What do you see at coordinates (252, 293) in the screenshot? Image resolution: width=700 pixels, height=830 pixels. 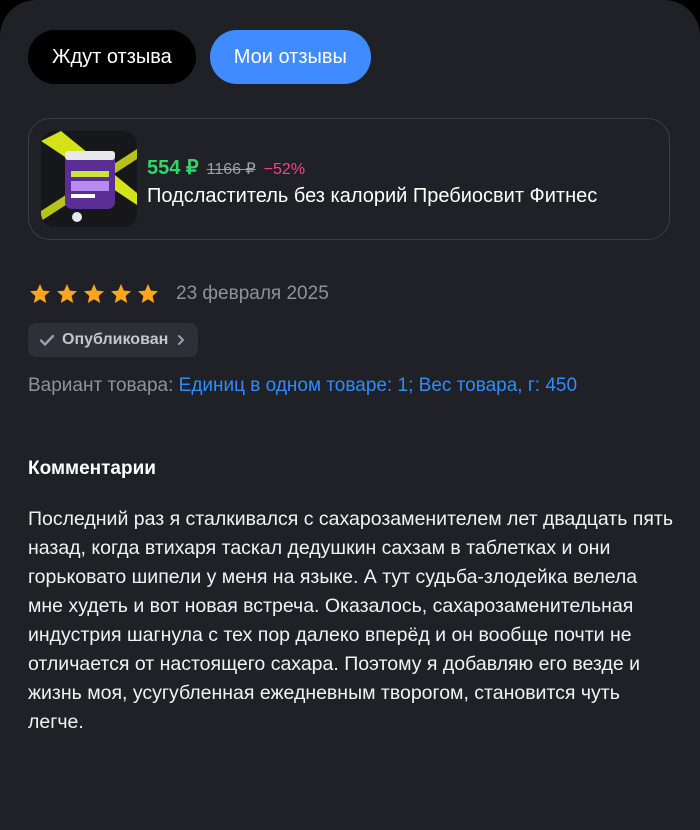 I see `review-date: 23 февраля 2025` at bounding box center [252, 293].